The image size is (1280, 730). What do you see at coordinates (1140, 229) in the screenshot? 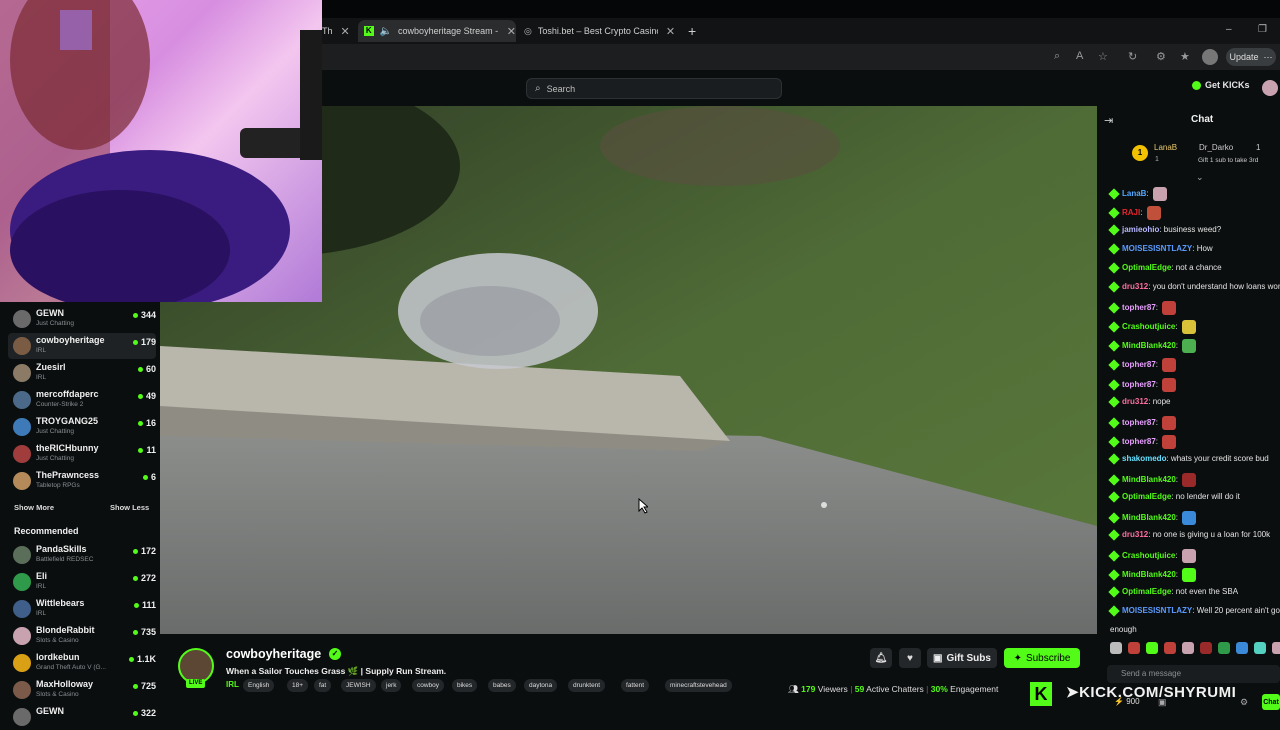
I see `chat-username: jamieohio` at bounding box center [1140, 229].